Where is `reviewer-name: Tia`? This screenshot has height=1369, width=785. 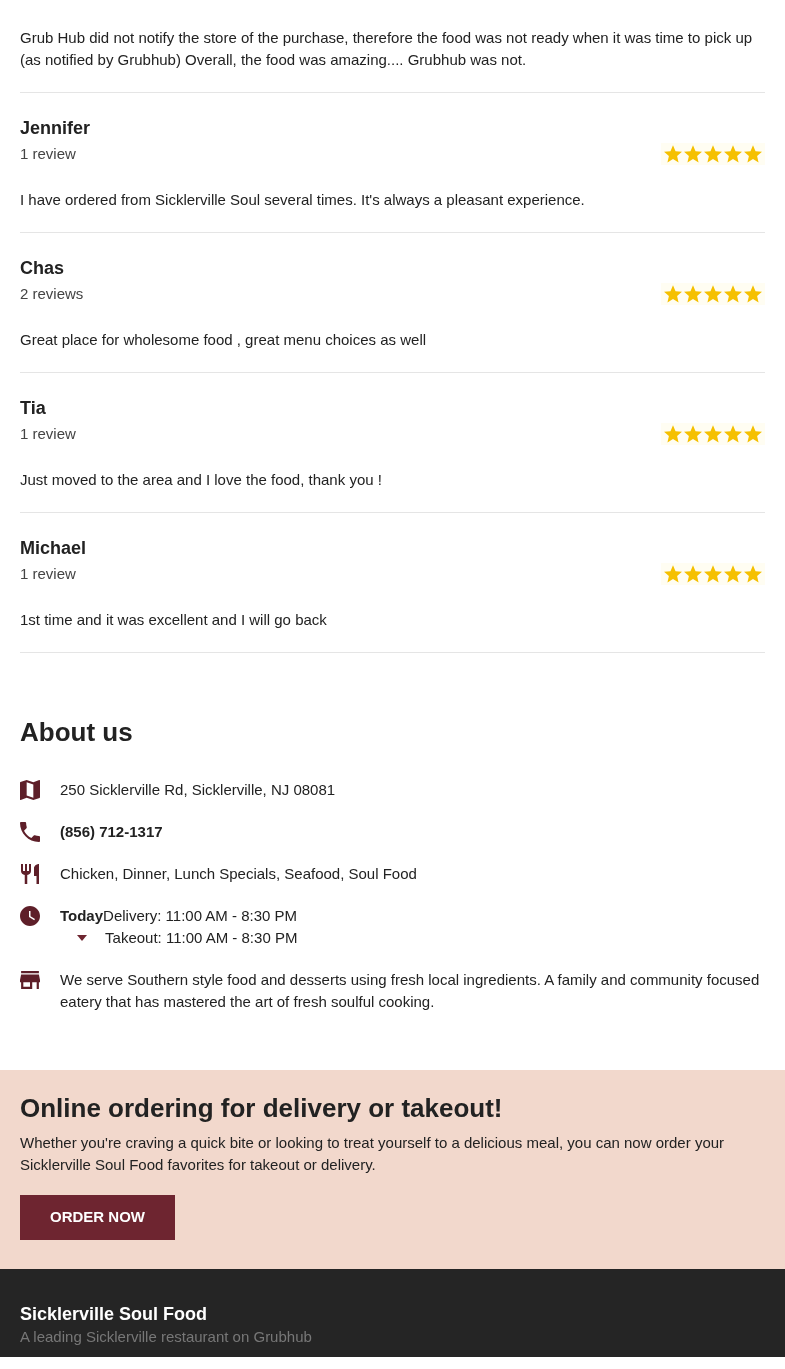 reviewer-name: Tia is located at coordinates (33, 408).